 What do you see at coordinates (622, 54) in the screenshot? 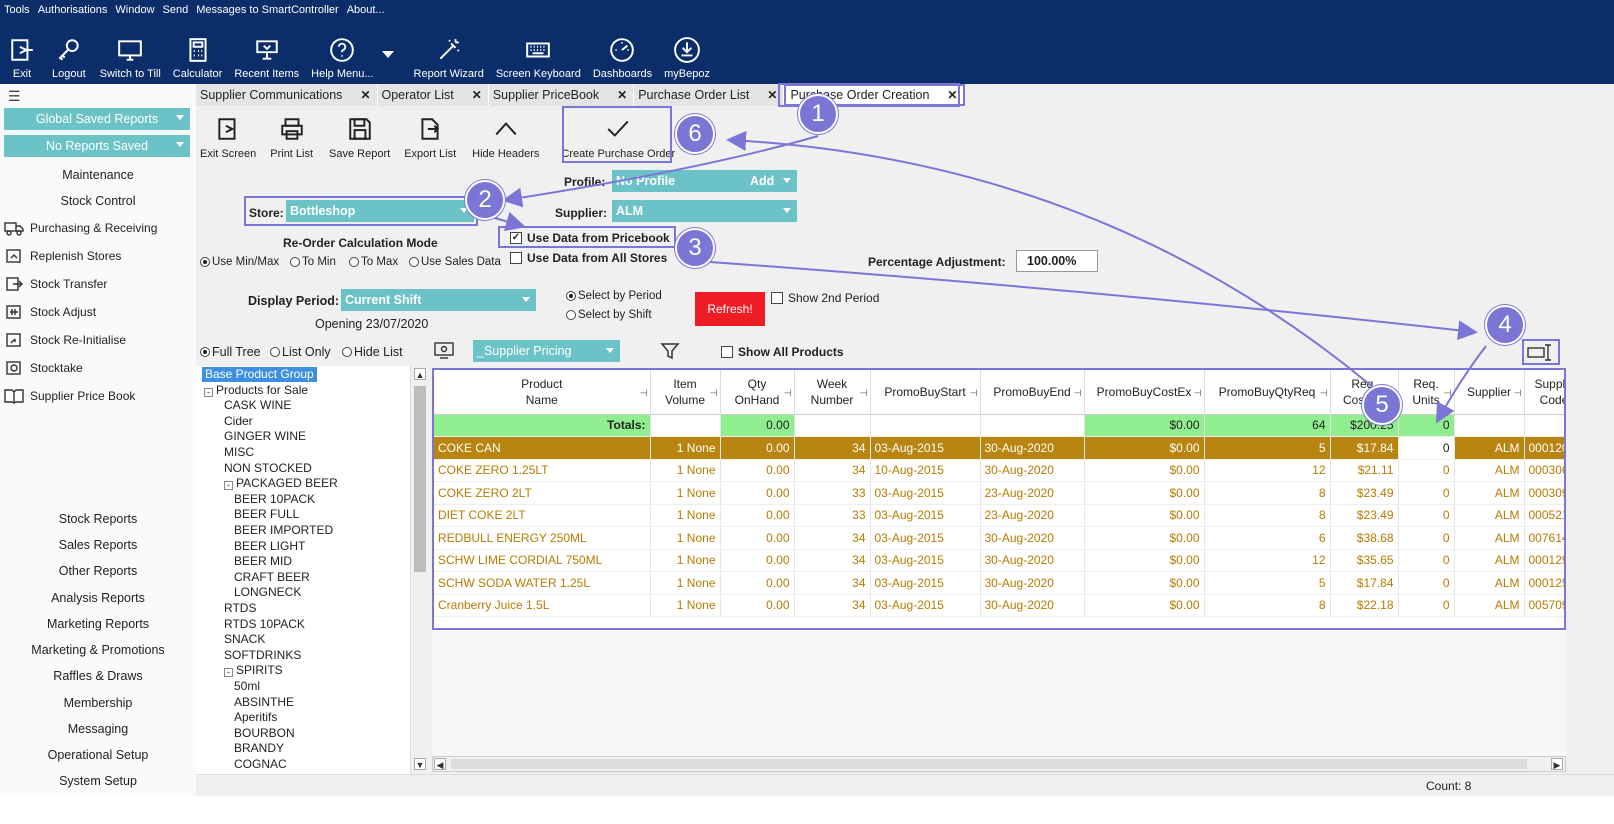
I see `dashboards-button: Dashboards` at bounding box center [622, 54].